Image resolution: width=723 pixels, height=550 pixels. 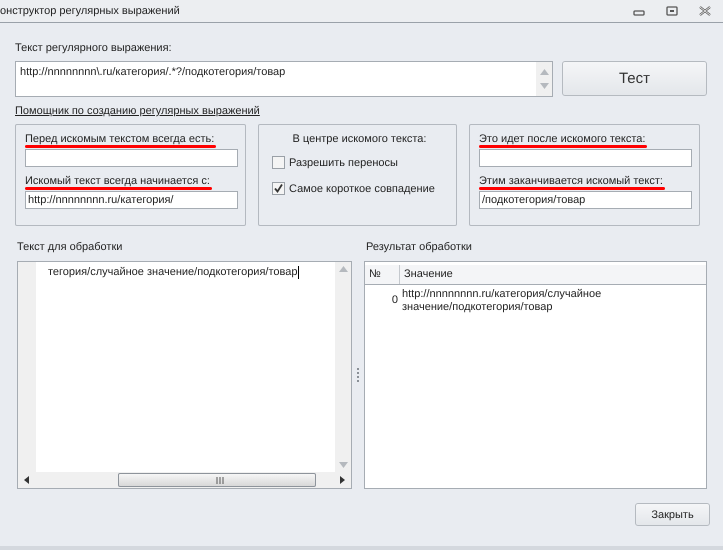 What do you see at coordinates (705, 11) in the screenshot?
I see `close-icon` at bounding box center [705, 11].